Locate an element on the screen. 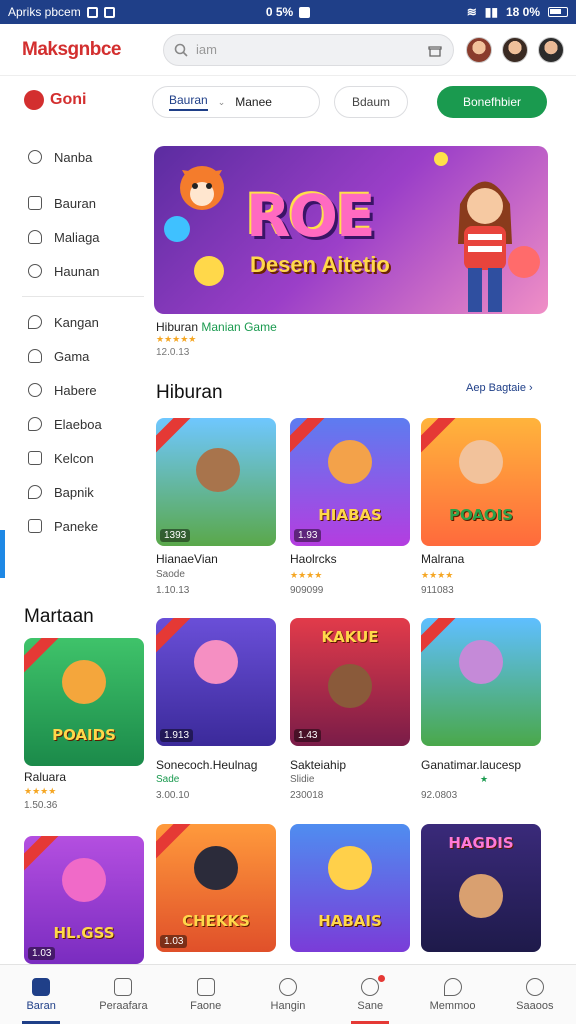 This screenshot has width=576, height=1024. card-count: 1.10.13 is located at coordinates (173, 590).